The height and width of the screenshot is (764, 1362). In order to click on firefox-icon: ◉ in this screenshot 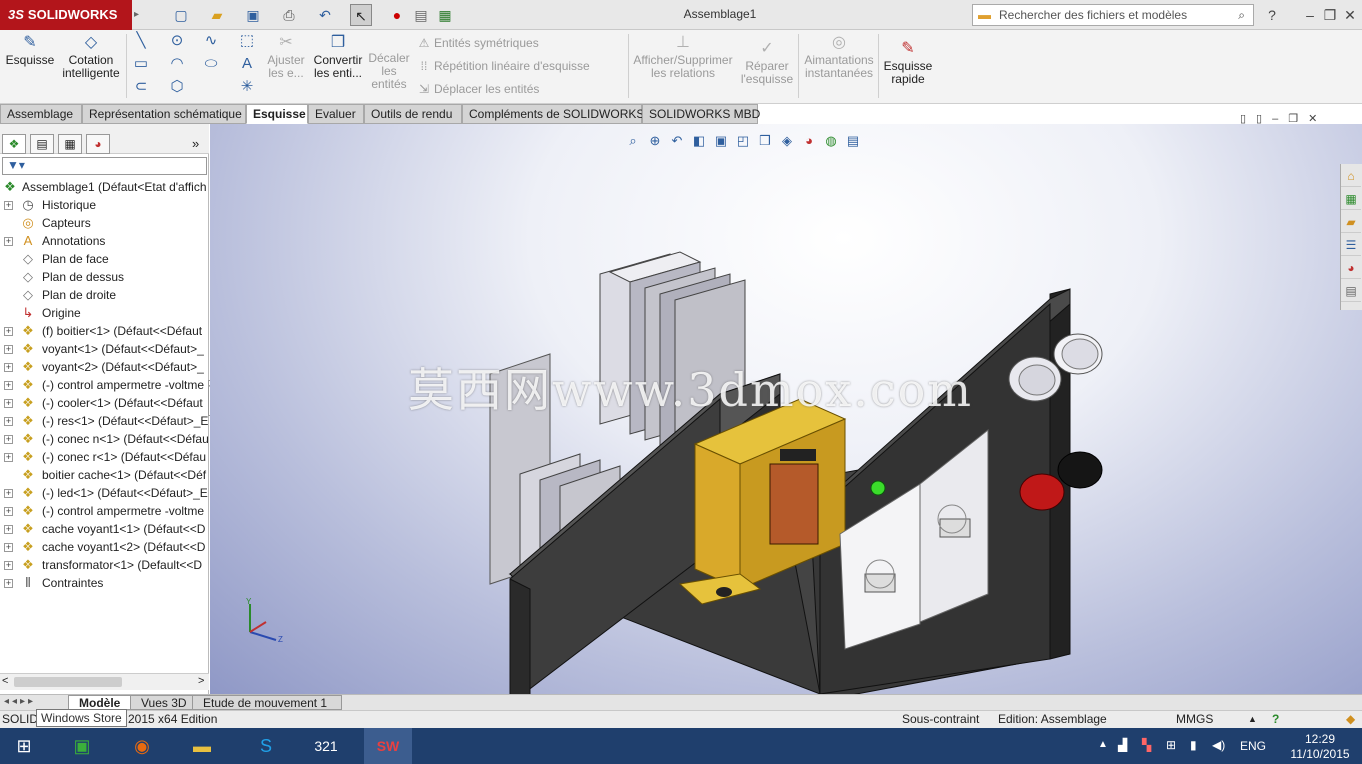, I will do `click(142, 746)`.